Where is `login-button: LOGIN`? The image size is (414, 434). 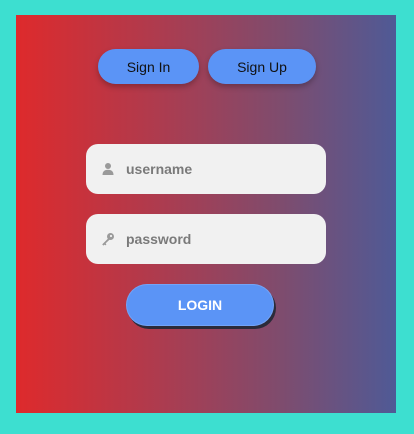 login-button: LOGIN is located at coordinates (200, 305).